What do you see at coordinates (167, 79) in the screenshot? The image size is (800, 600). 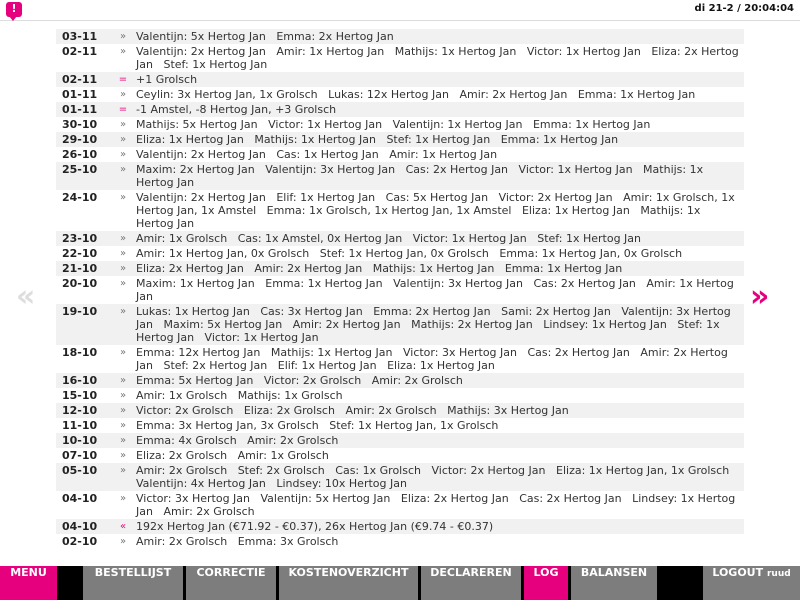 I see `log-entry: +1 Grolsch` at bounding box center [167, 79].